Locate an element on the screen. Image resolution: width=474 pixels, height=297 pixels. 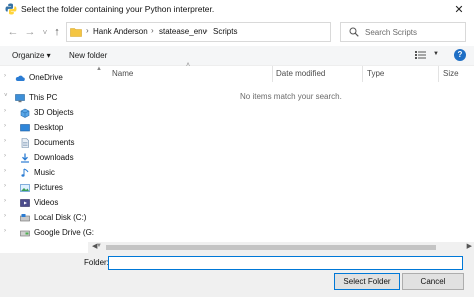
search-input: Search Scripts is located at coordinates (391, 32).